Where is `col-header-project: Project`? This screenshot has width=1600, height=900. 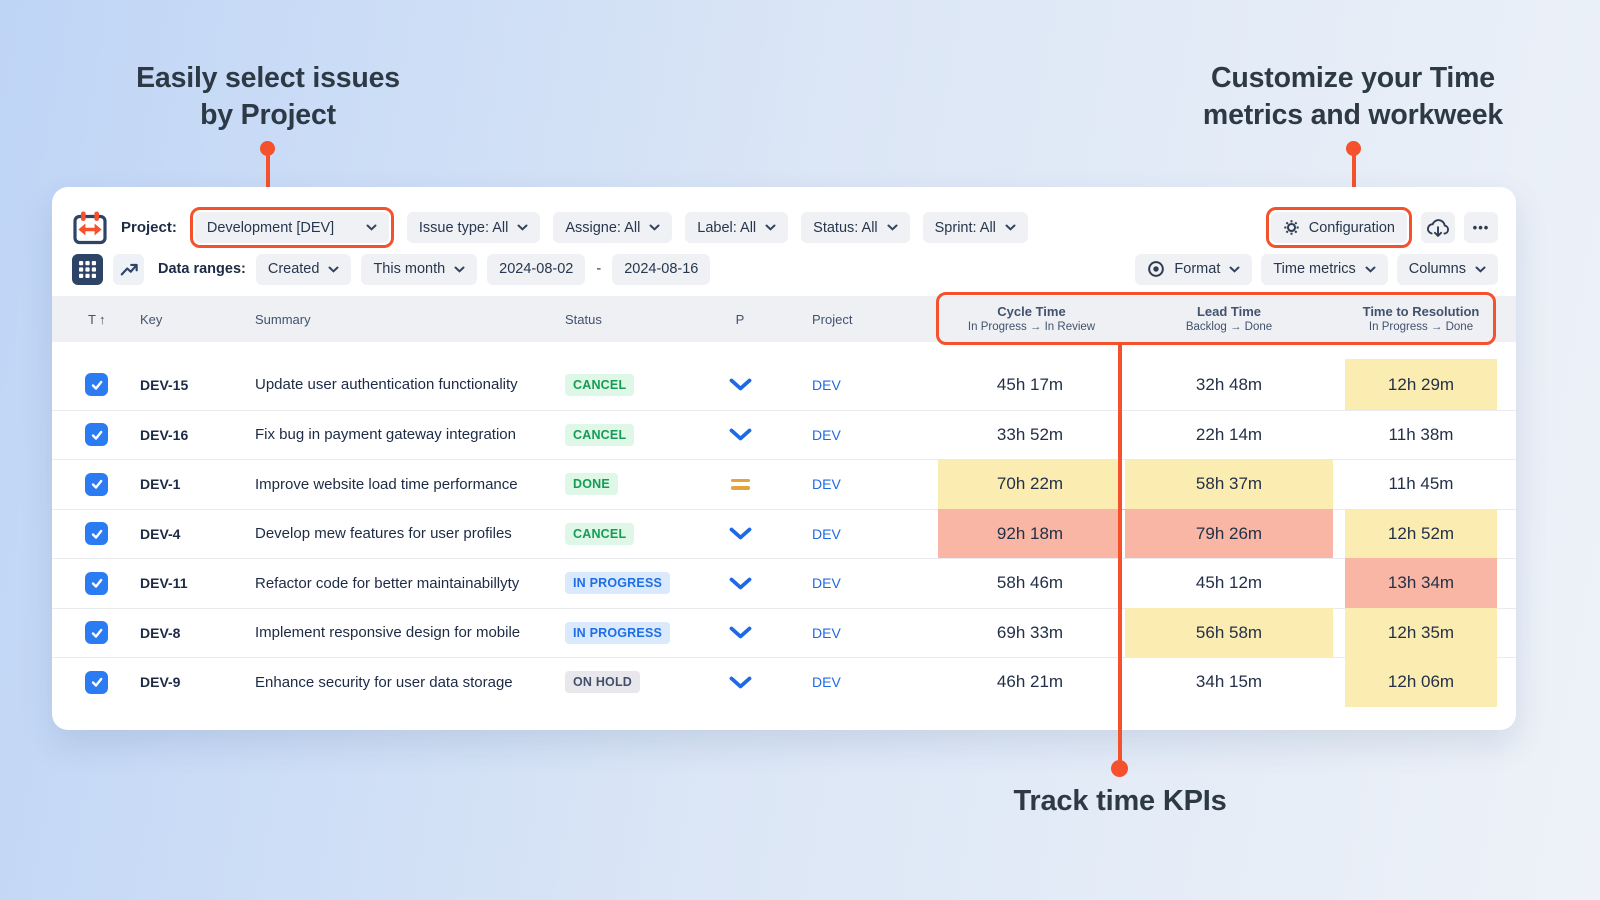
col-header-project: Project is located at coordinates (863, 319).